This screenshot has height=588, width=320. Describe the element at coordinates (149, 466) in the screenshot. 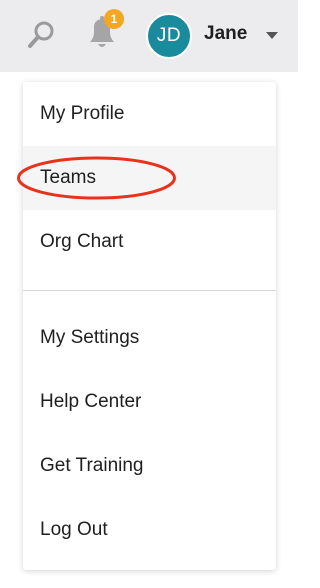

I see `menu-item-get-training: Get Training` at that location.